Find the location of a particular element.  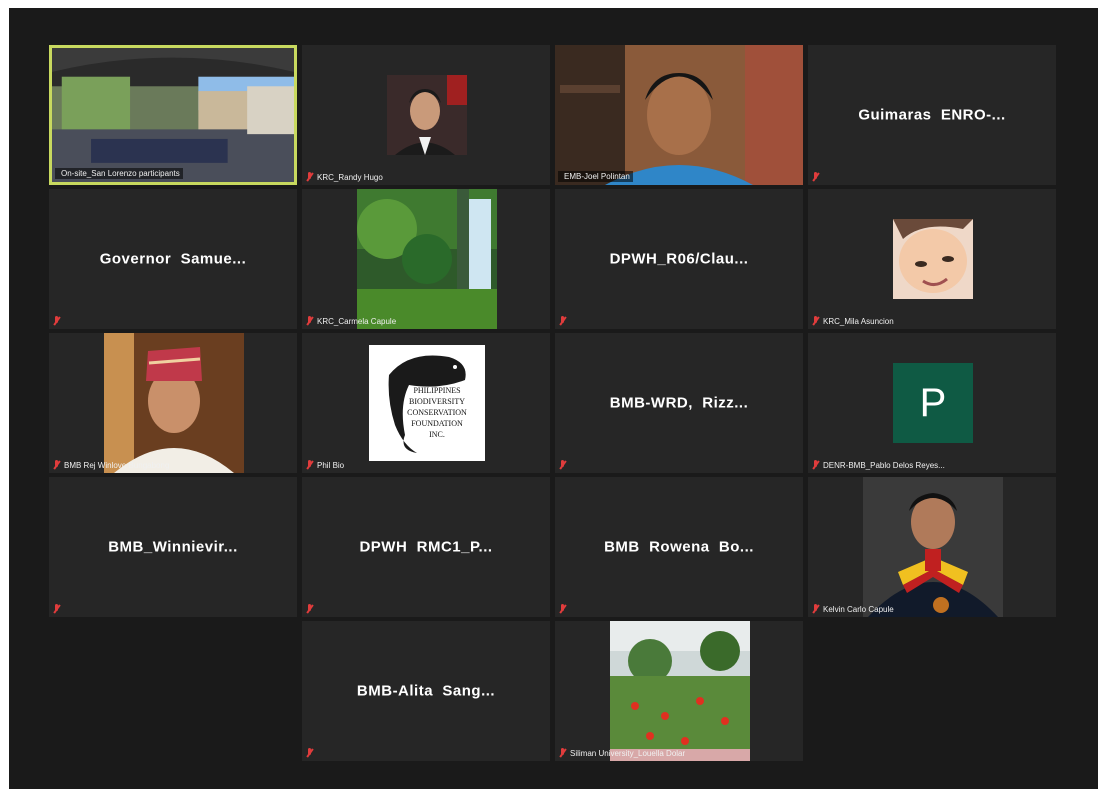

participant-tile-onsite: On-site_San Lorenzo participants is located at coordinates (173, 115).